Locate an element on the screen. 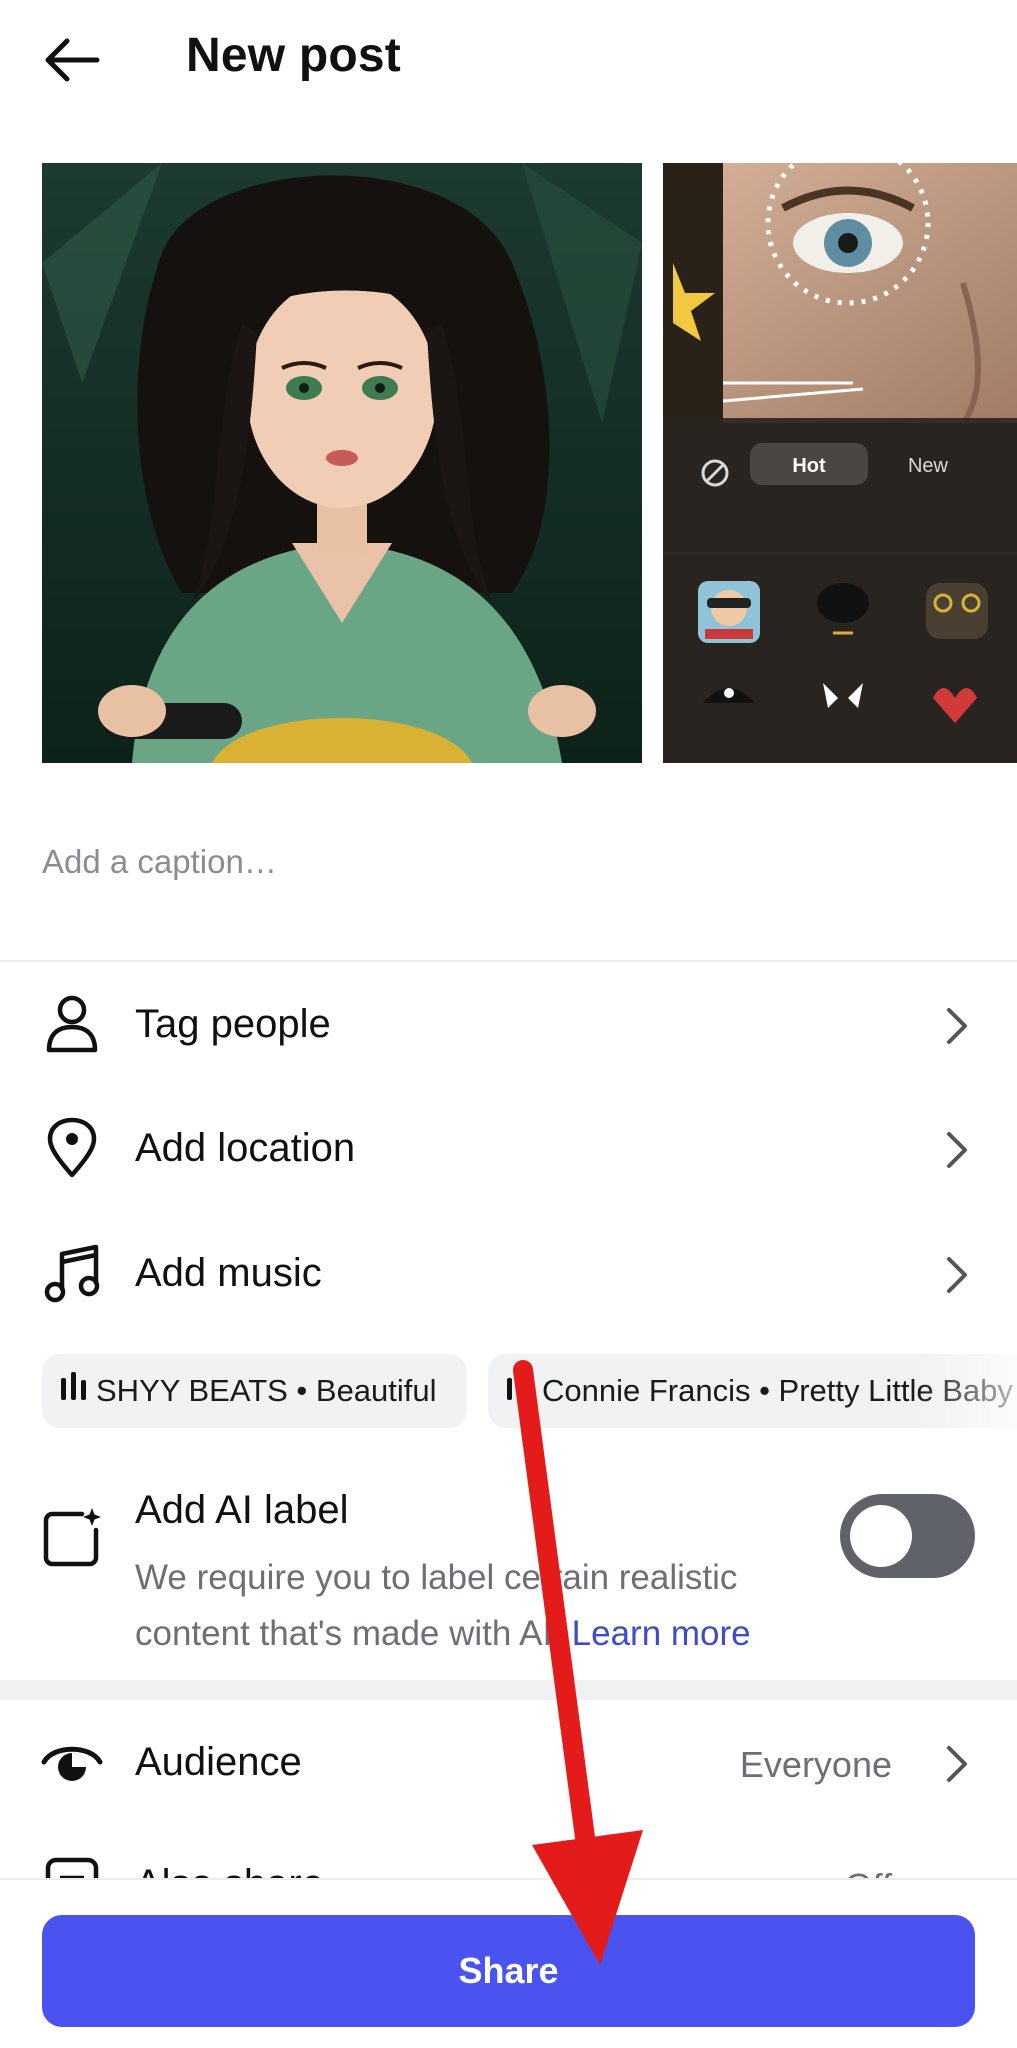  audience-value: Everyone is located at coordinates (815, 1764).